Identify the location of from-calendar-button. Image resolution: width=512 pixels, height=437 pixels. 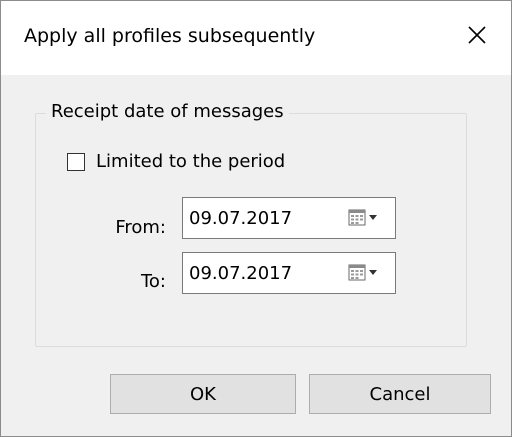
(367, 218).